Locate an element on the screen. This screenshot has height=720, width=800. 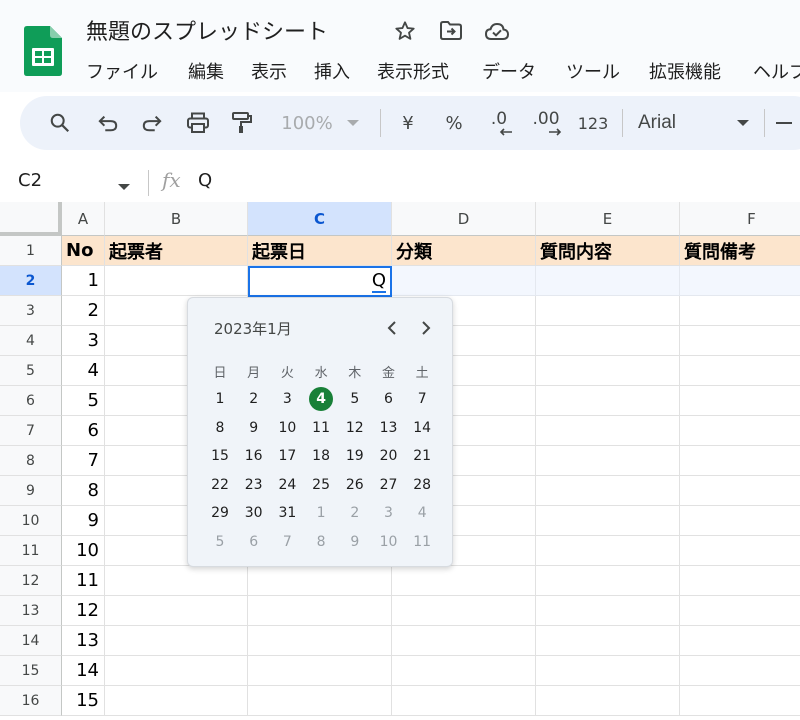
calendar-day: 25 is located at coordinates (321, 485).